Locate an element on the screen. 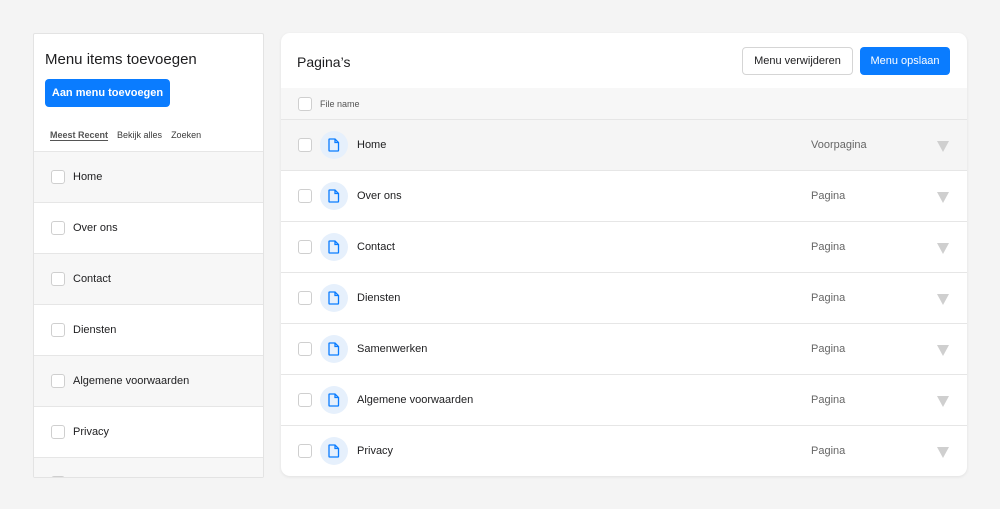  list-item: Over ons is located at coordinates (148, 227).